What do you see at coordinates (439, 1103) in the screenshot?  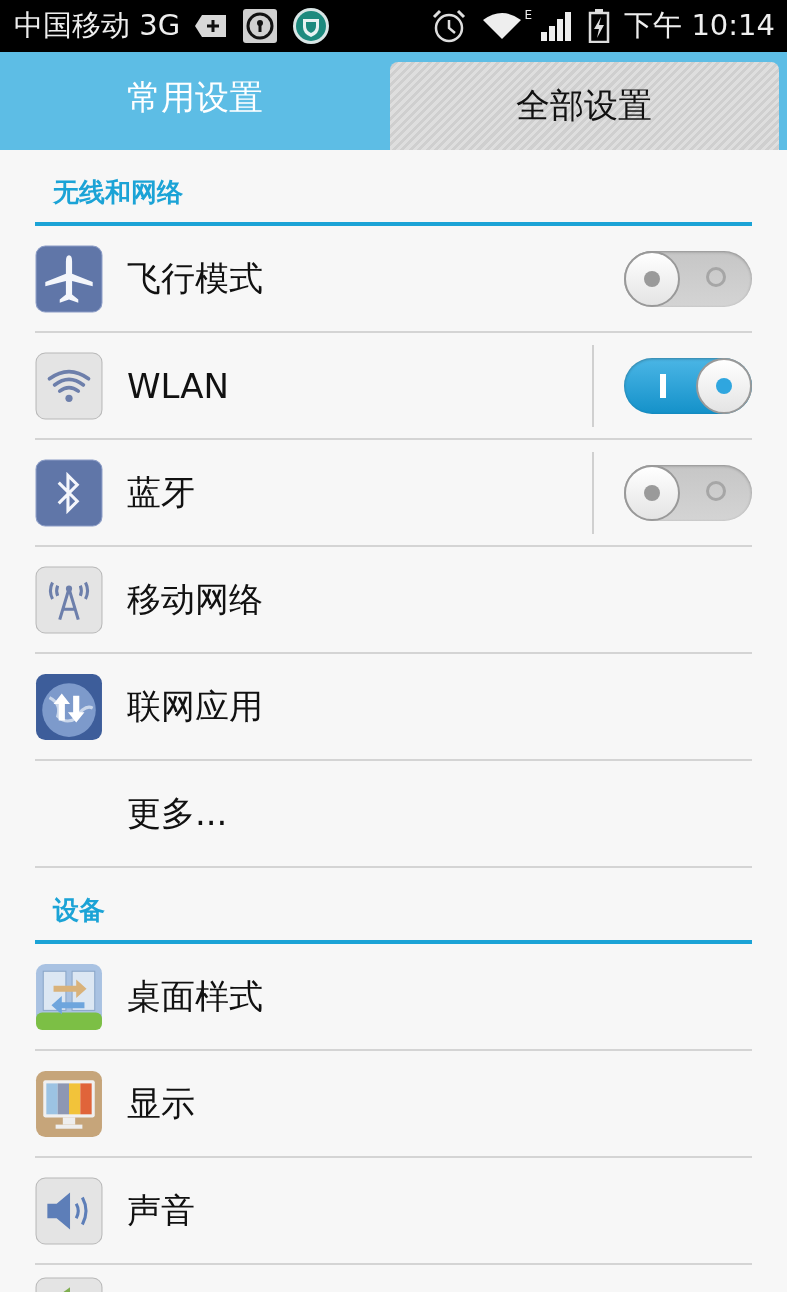 I see `setting-label: 显示` at bounding box center [439, 1103].